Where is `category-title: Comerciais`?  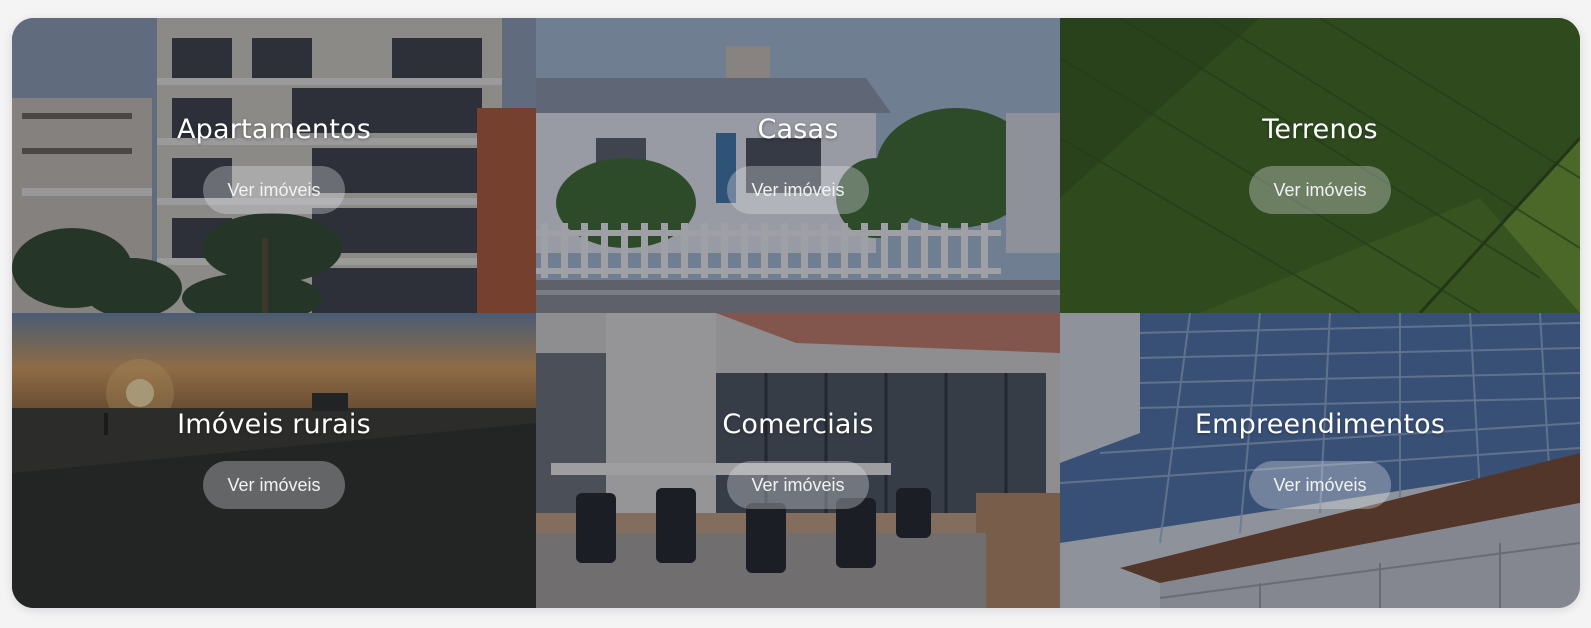
category-title: Comerciais is located at coordinates (798, 424).